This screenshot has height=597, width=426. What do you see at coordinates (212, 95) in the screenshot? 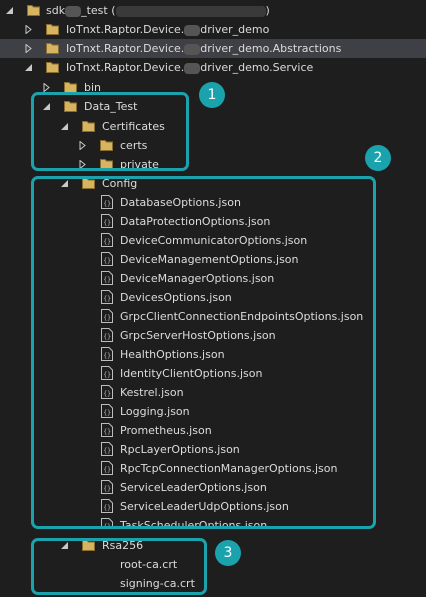
I see `callout-badge-1: 1` at bounding box center [212, 95].